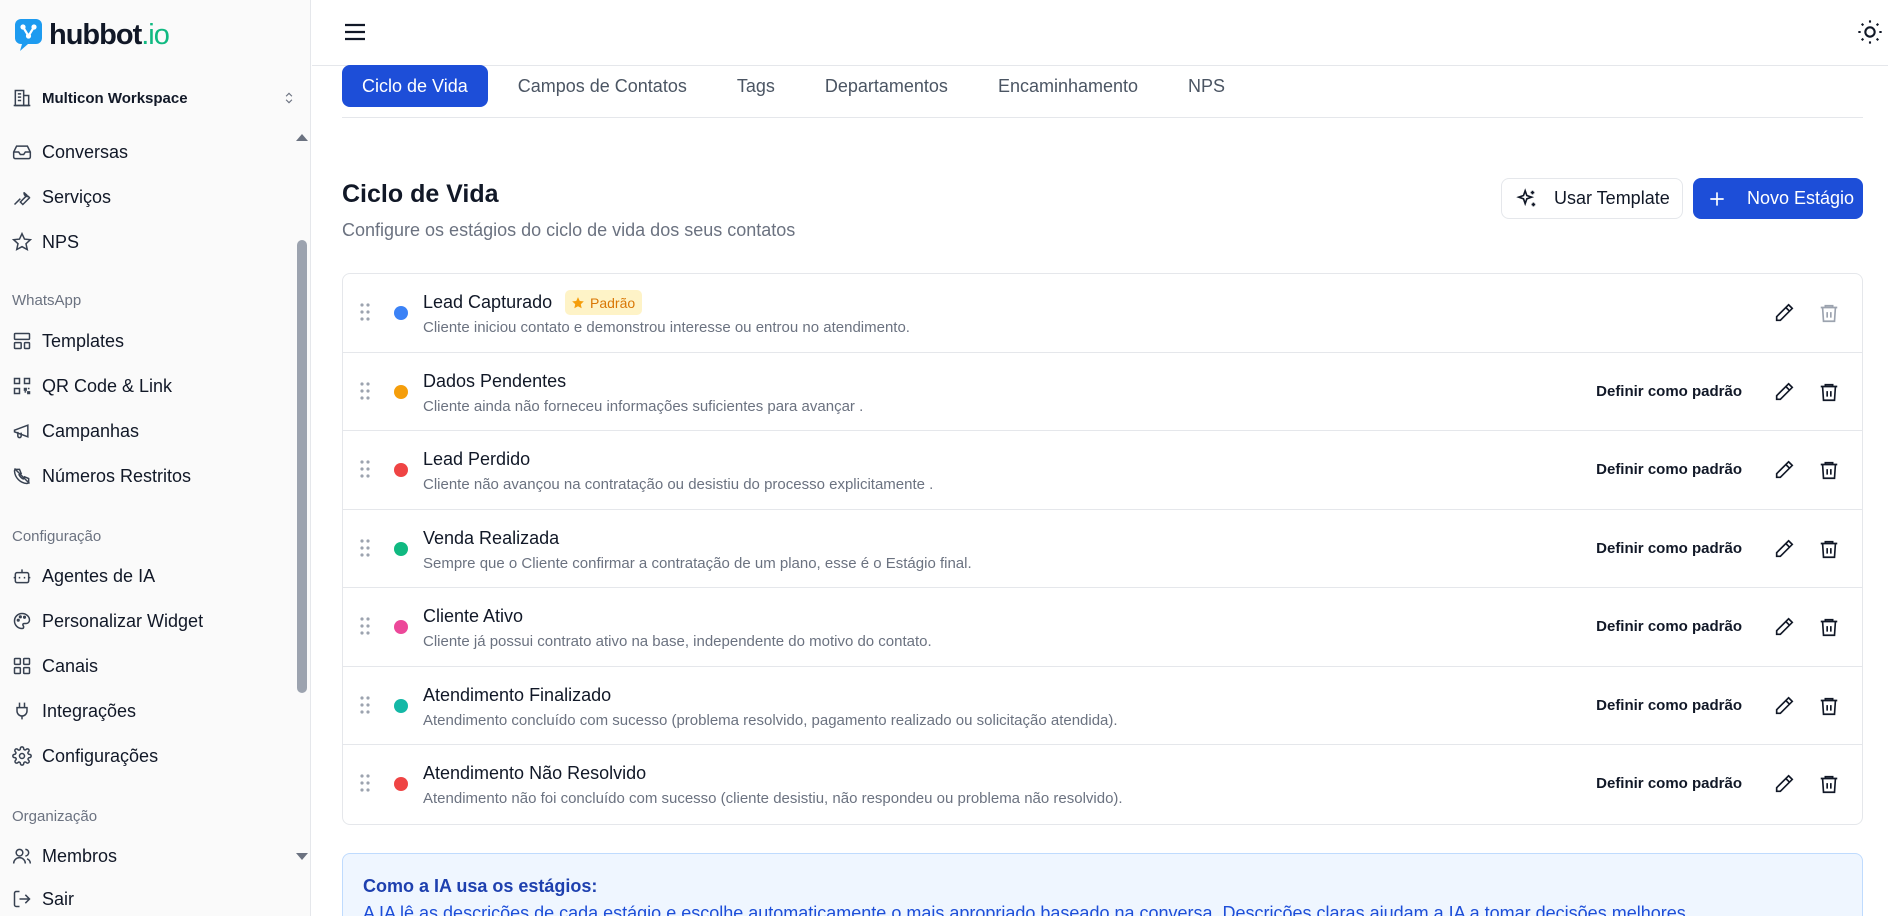 This screenshot has width=1888, height=916. What do you see at coordinates (302, 856) in the screenshot?
I see `scroll-down-arrow` at bounding box center [302, 856].